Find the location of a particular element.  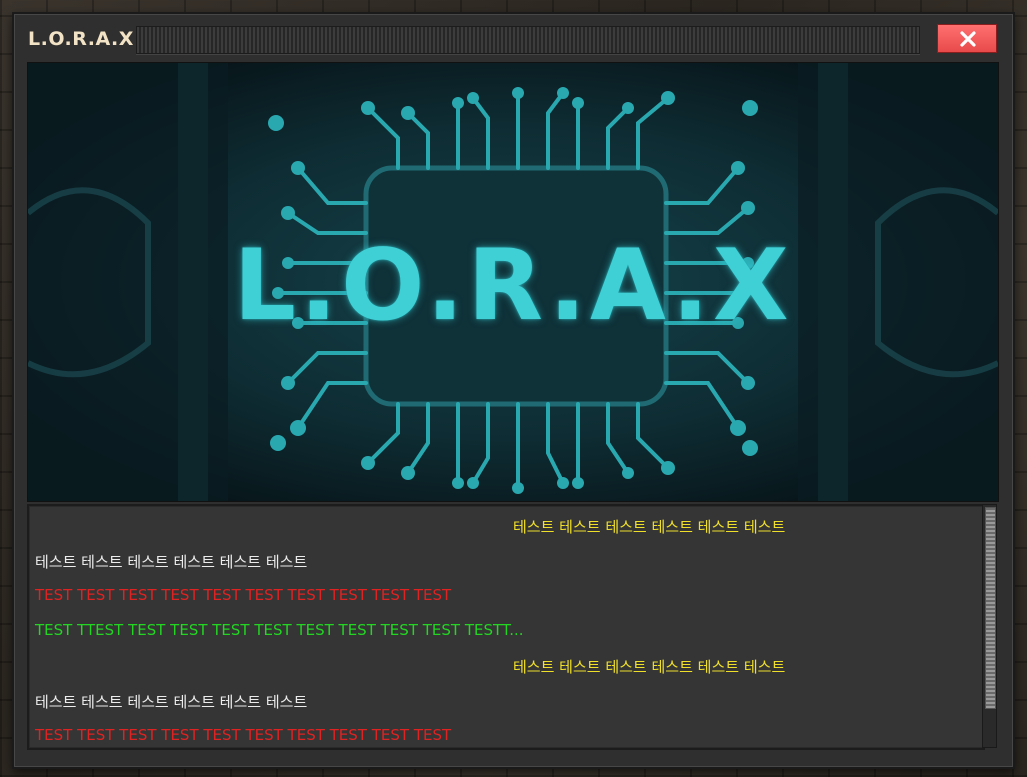

banner-logo-text: L.O.R.A.X is located at coordinates (513, 286).